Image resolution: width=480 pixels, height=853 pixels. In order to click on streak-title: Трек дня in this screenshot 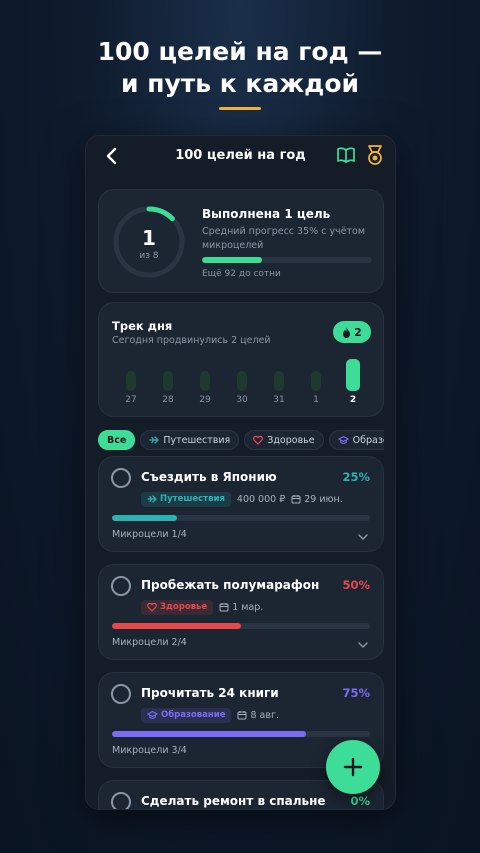, I will do `click(142, 326)`.